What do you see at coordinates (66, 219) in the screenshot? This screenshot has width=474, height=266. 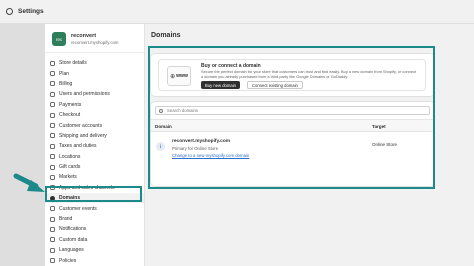 I see `sidebar-item-label: Brand` at bounding box center [66, 219].